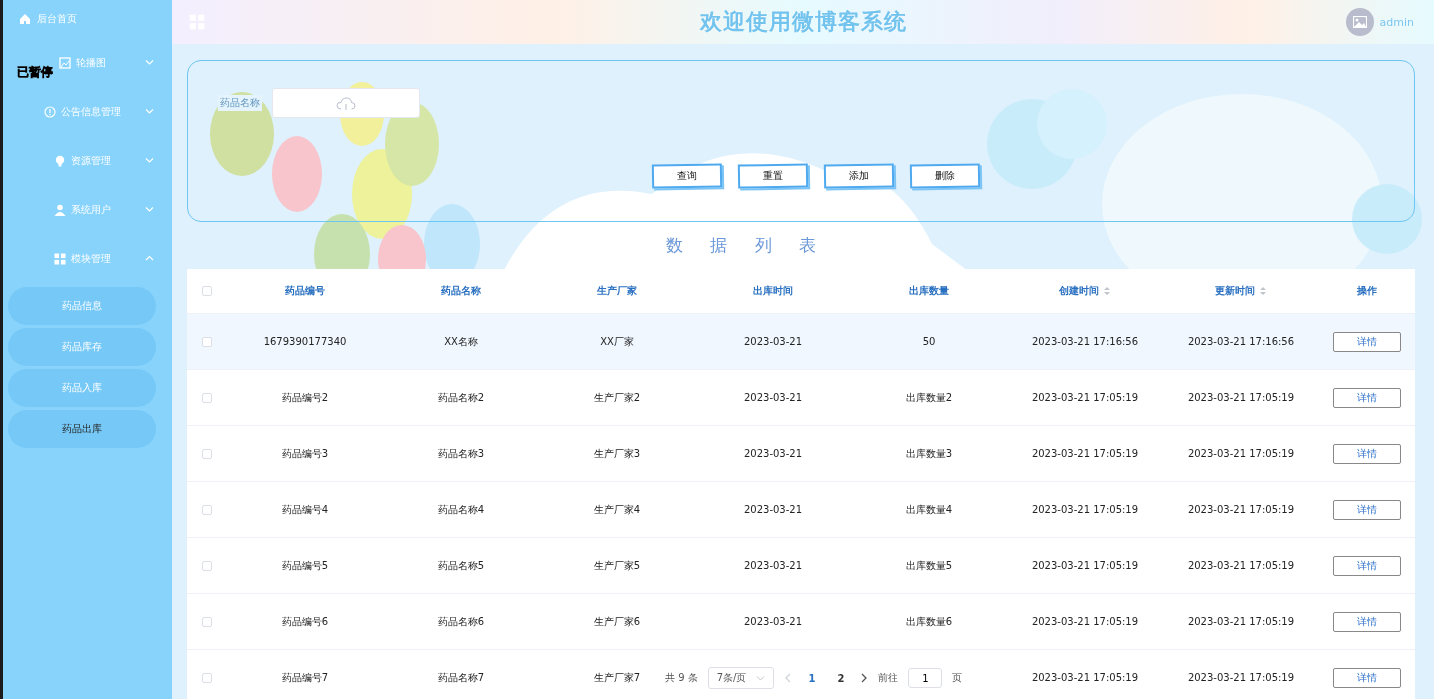 The image size is (1434, 699). I want to click on table-cell: 药品编号7, so click(305, 677).